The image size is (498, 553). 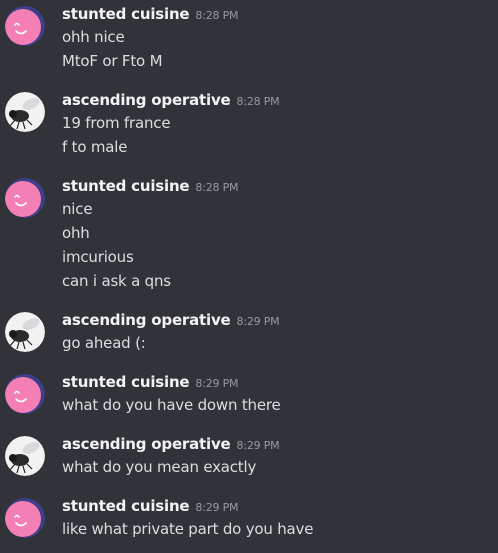 What do you see at coordinates (77, 209) in the screenshot?
I see `message-text: nice` at bounding box center [77, 209].